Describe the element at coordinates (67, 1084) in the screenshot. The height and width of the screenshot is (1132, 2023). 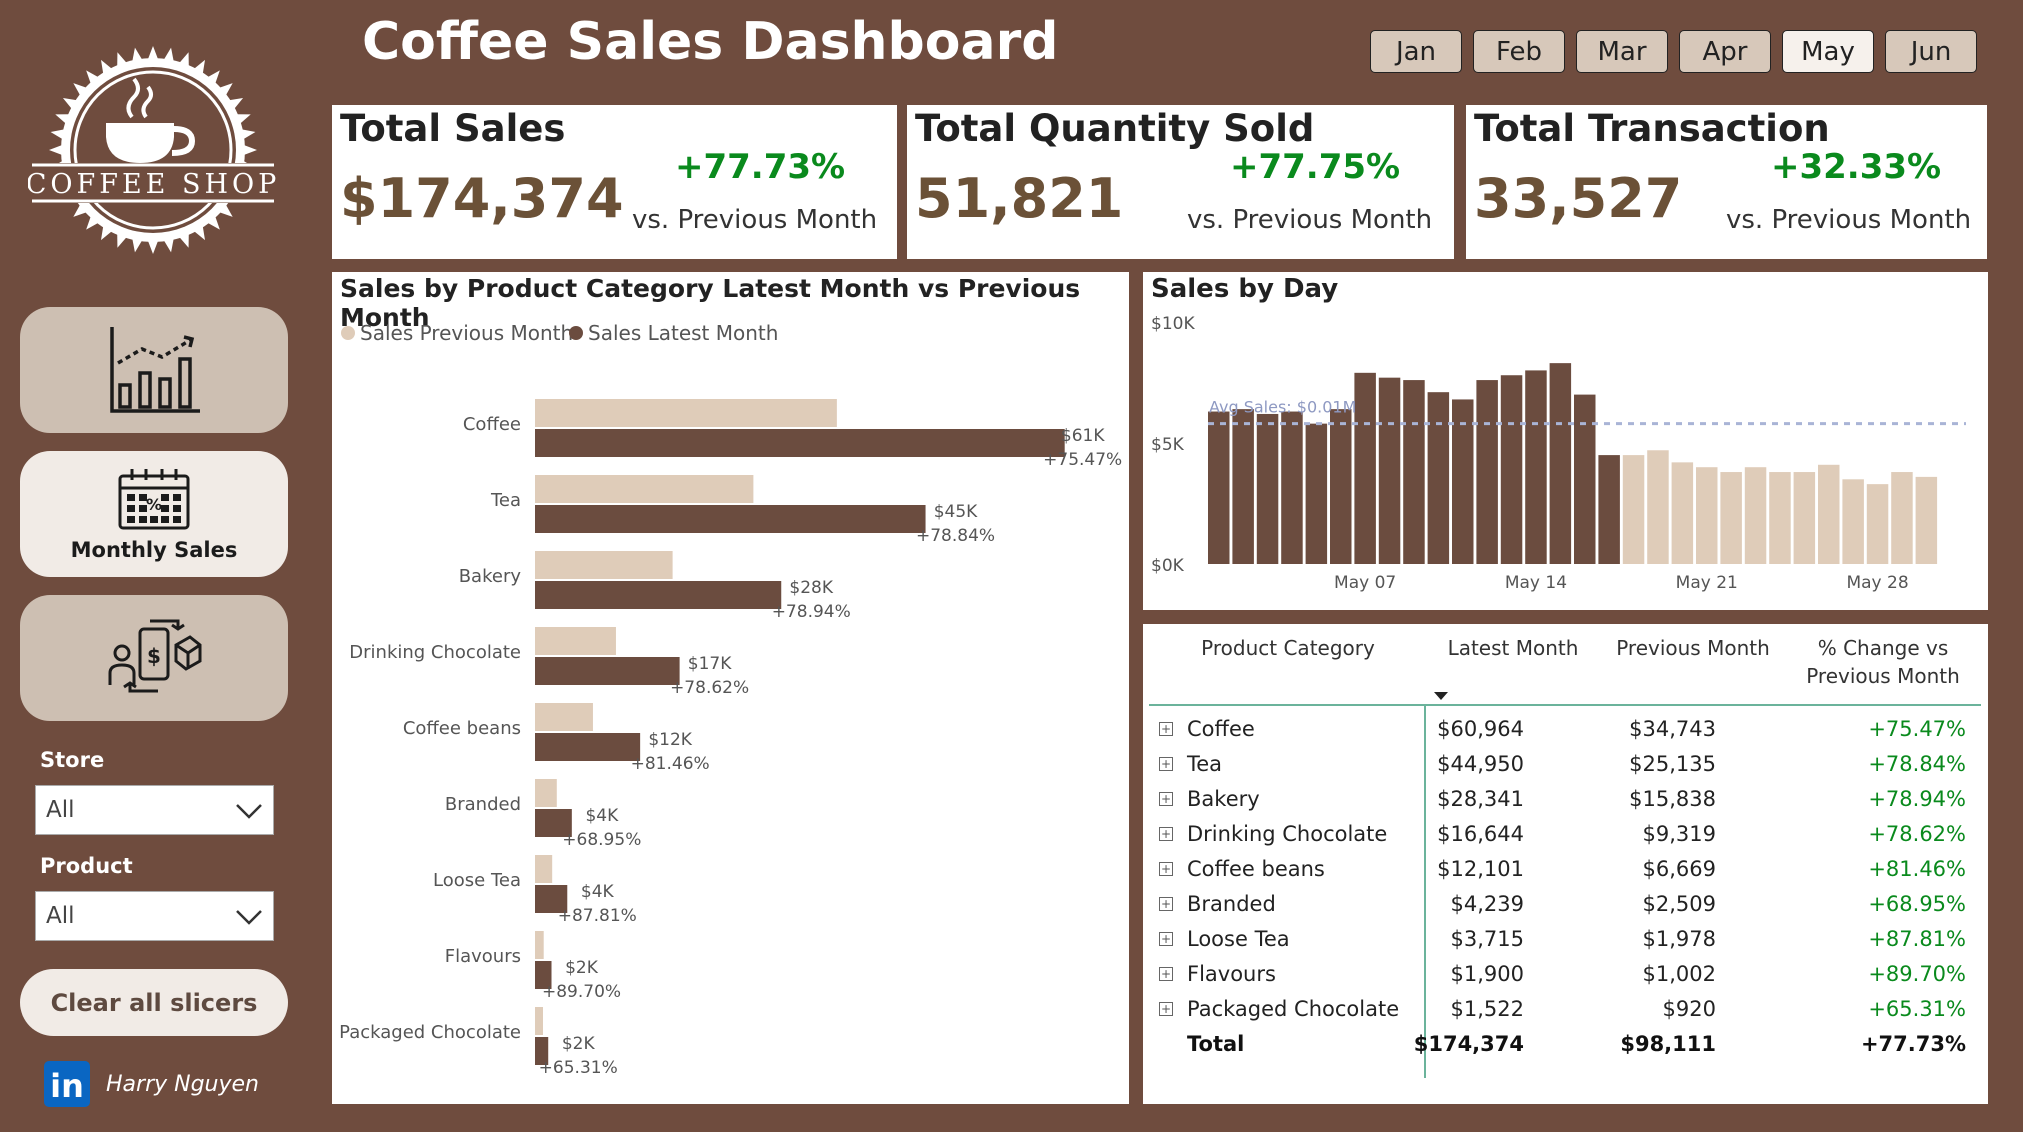
I see `linkedin-icon: in` at that location.